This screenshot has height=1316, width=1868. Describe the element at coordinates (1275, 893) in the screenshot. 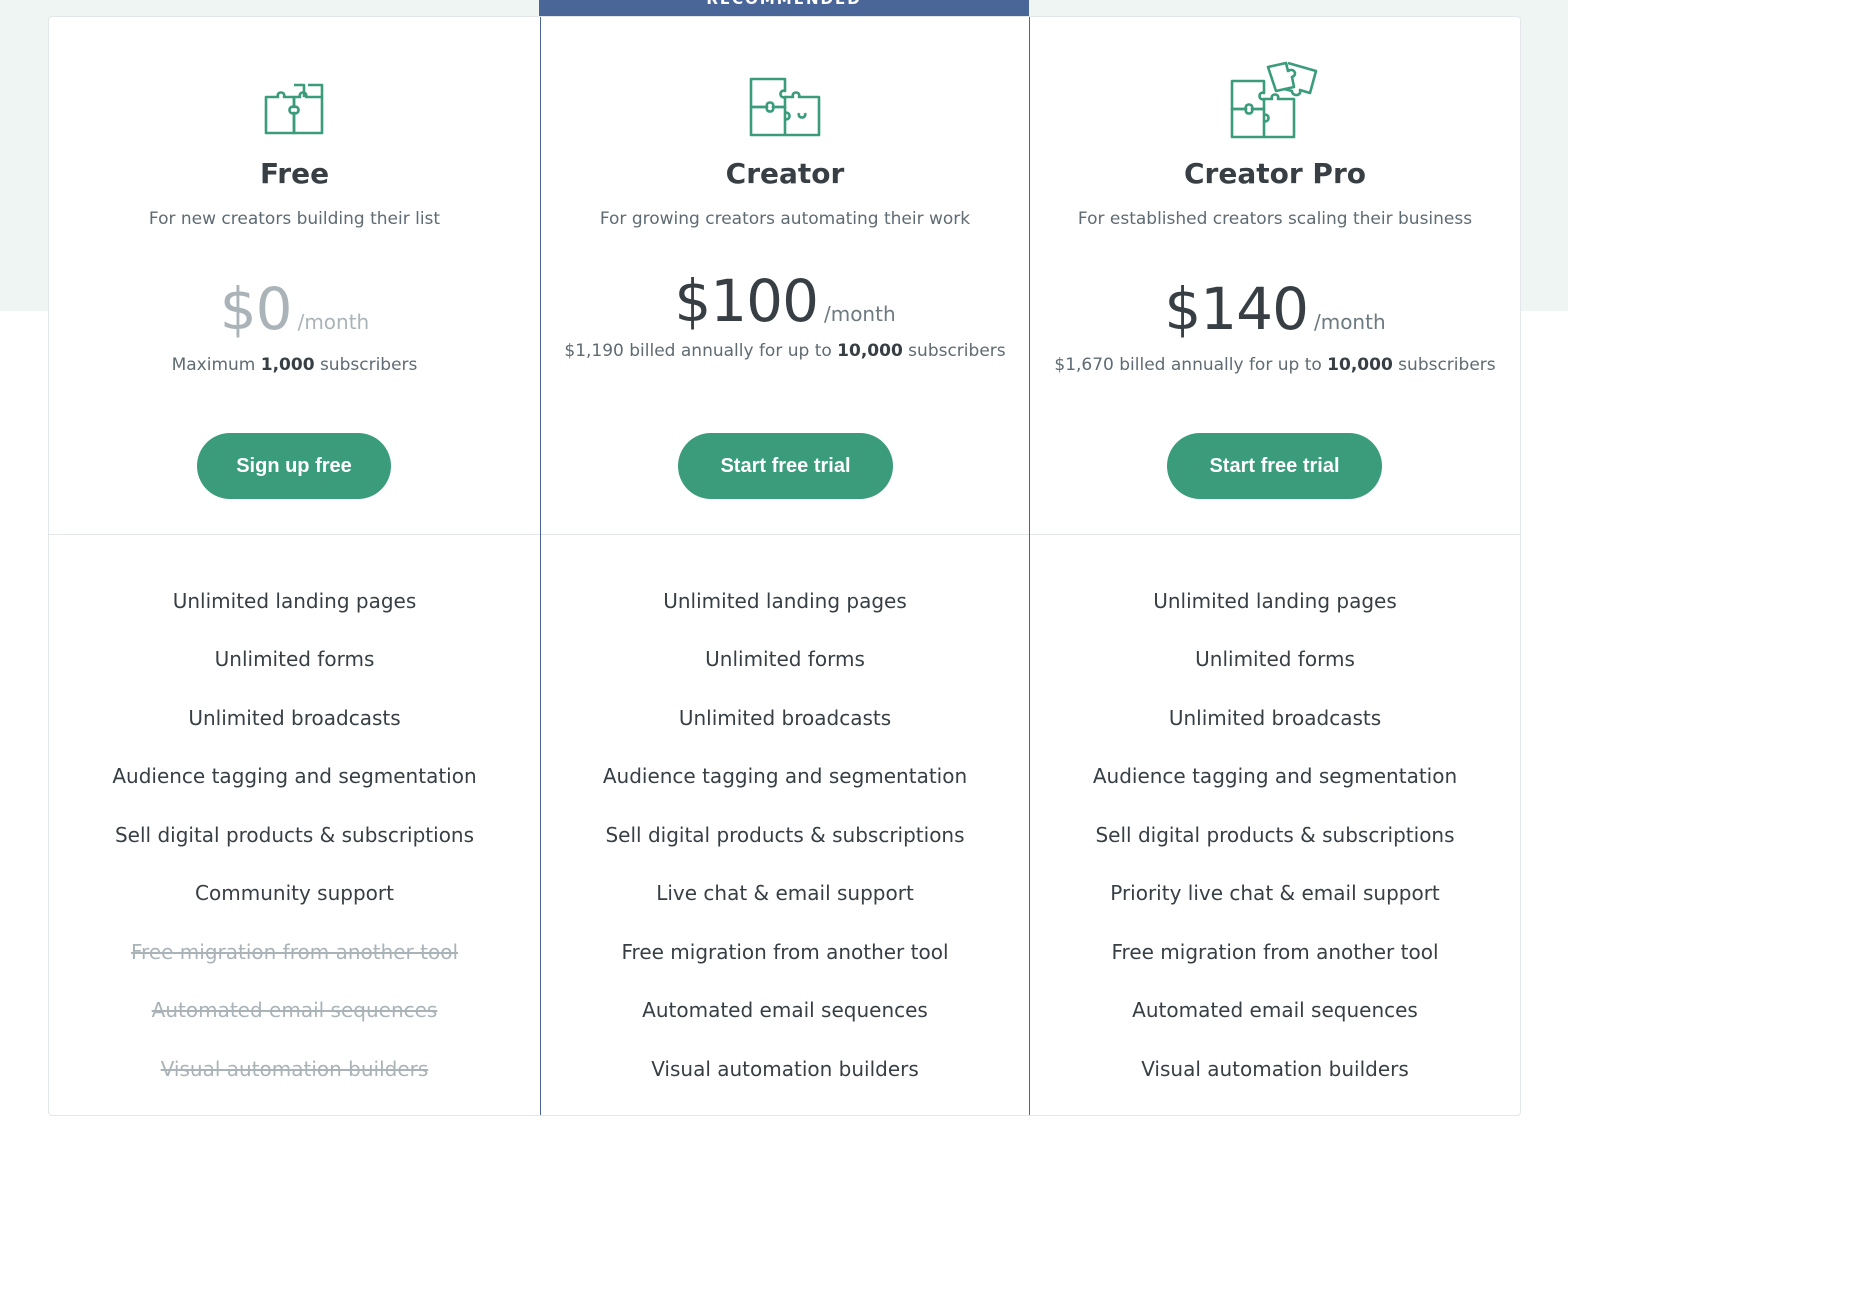

I see `feature-item: Priority live chat & email support` at that location.